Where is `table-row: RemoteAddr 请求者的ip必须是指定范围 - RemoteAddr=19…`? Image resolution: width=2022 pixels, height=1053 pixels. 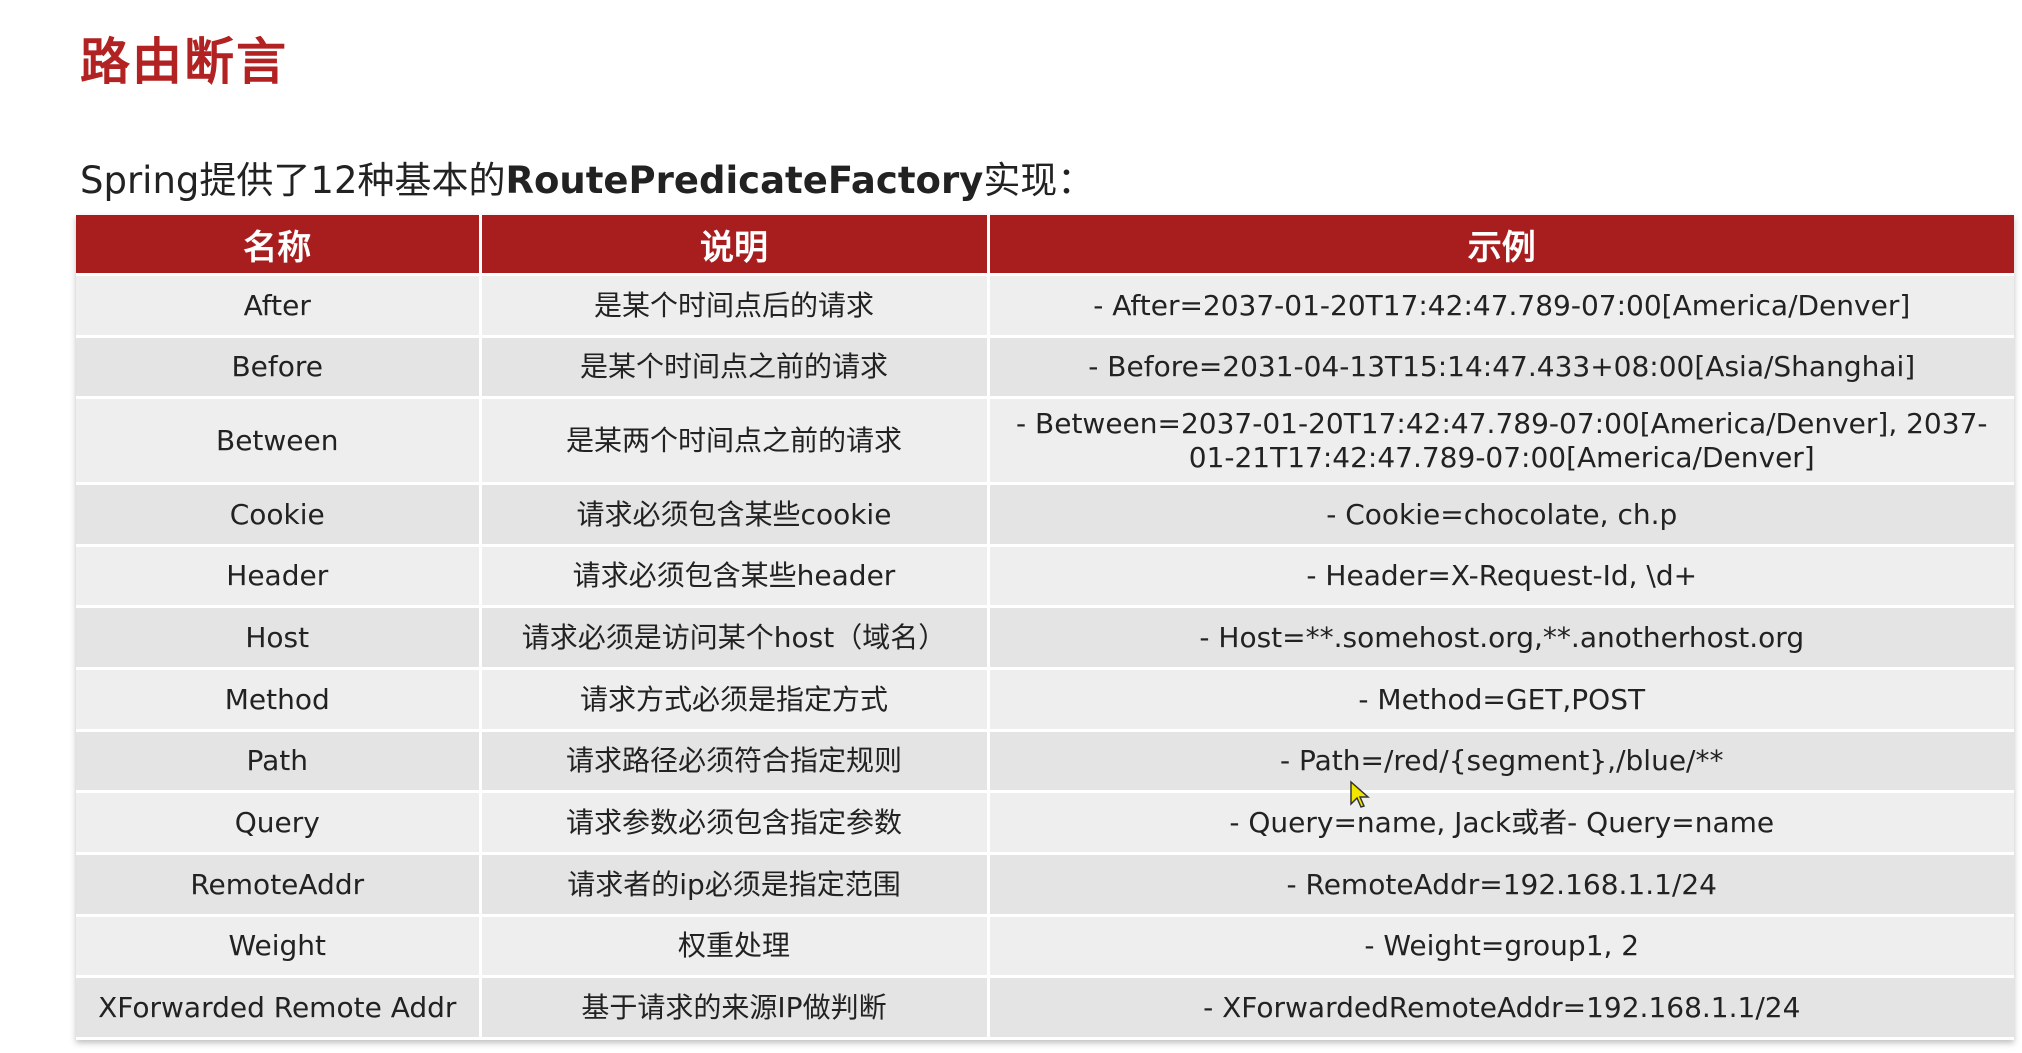 table-row: RemoteAddr 请求者的ip必须是指定范围 - RemoteAddr=19… is located at coordinates (1045, 885).